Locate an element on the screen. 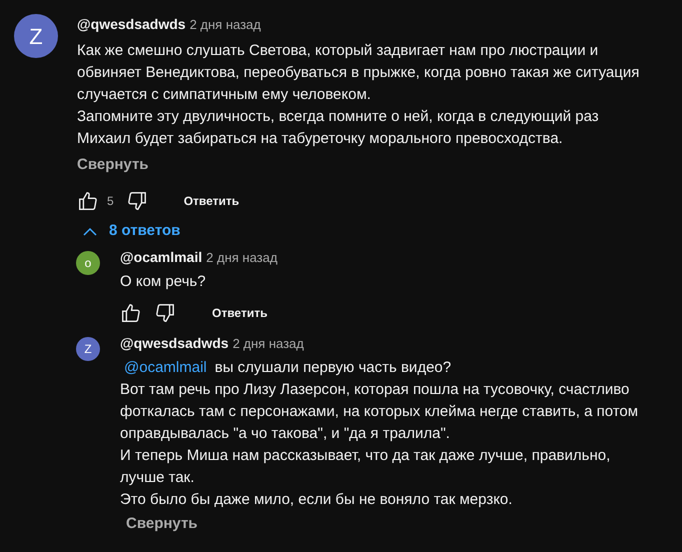 The height and width of the screenshot is (552, 682). replies-toggle: 8 ответов is located at coordinates (128, 231).